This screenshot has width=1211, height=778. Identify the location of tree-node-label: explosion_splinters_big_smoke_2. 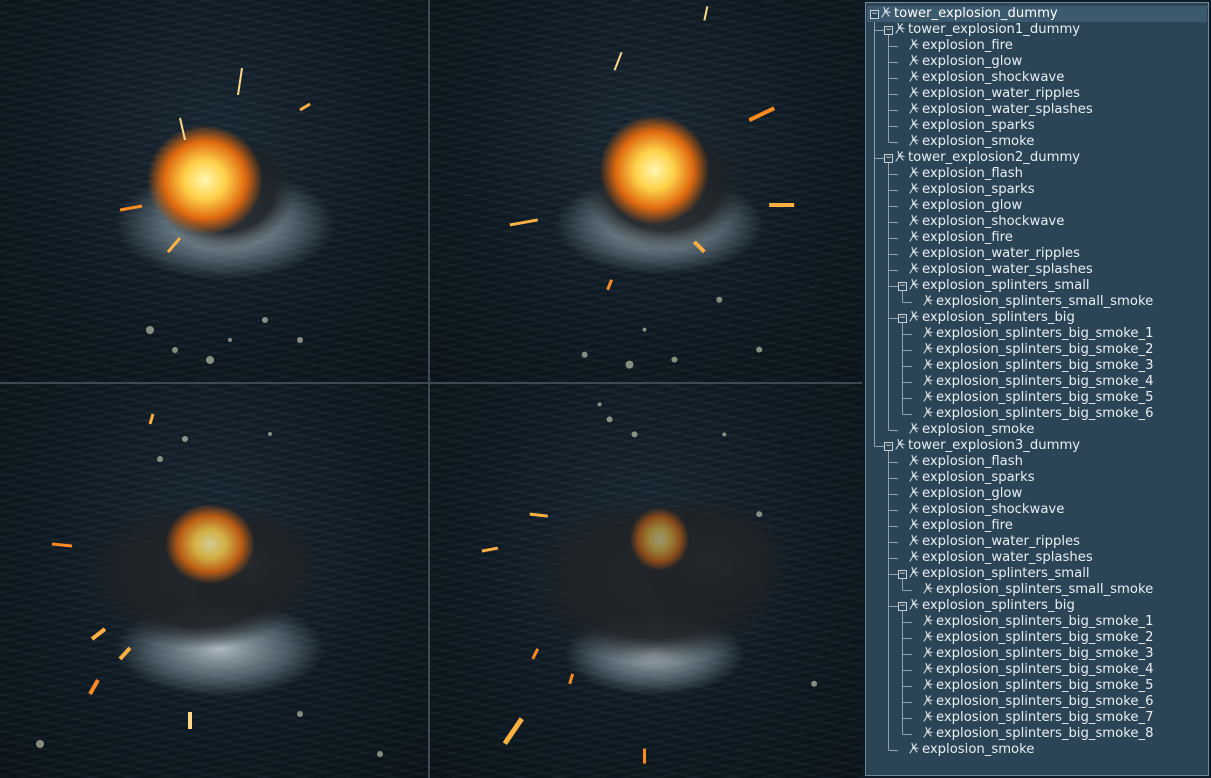
(1045, 349).